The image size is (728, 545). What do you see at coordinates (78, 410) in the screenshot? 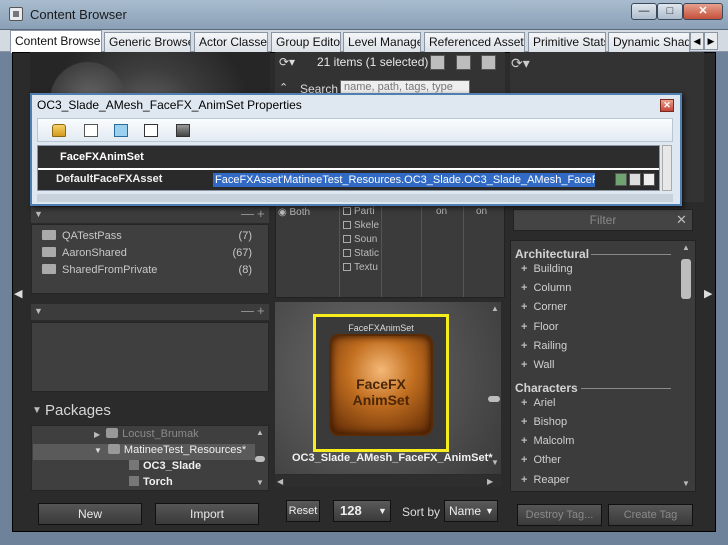
I see `packages-title: Packages` at bounding box center [78, 410].